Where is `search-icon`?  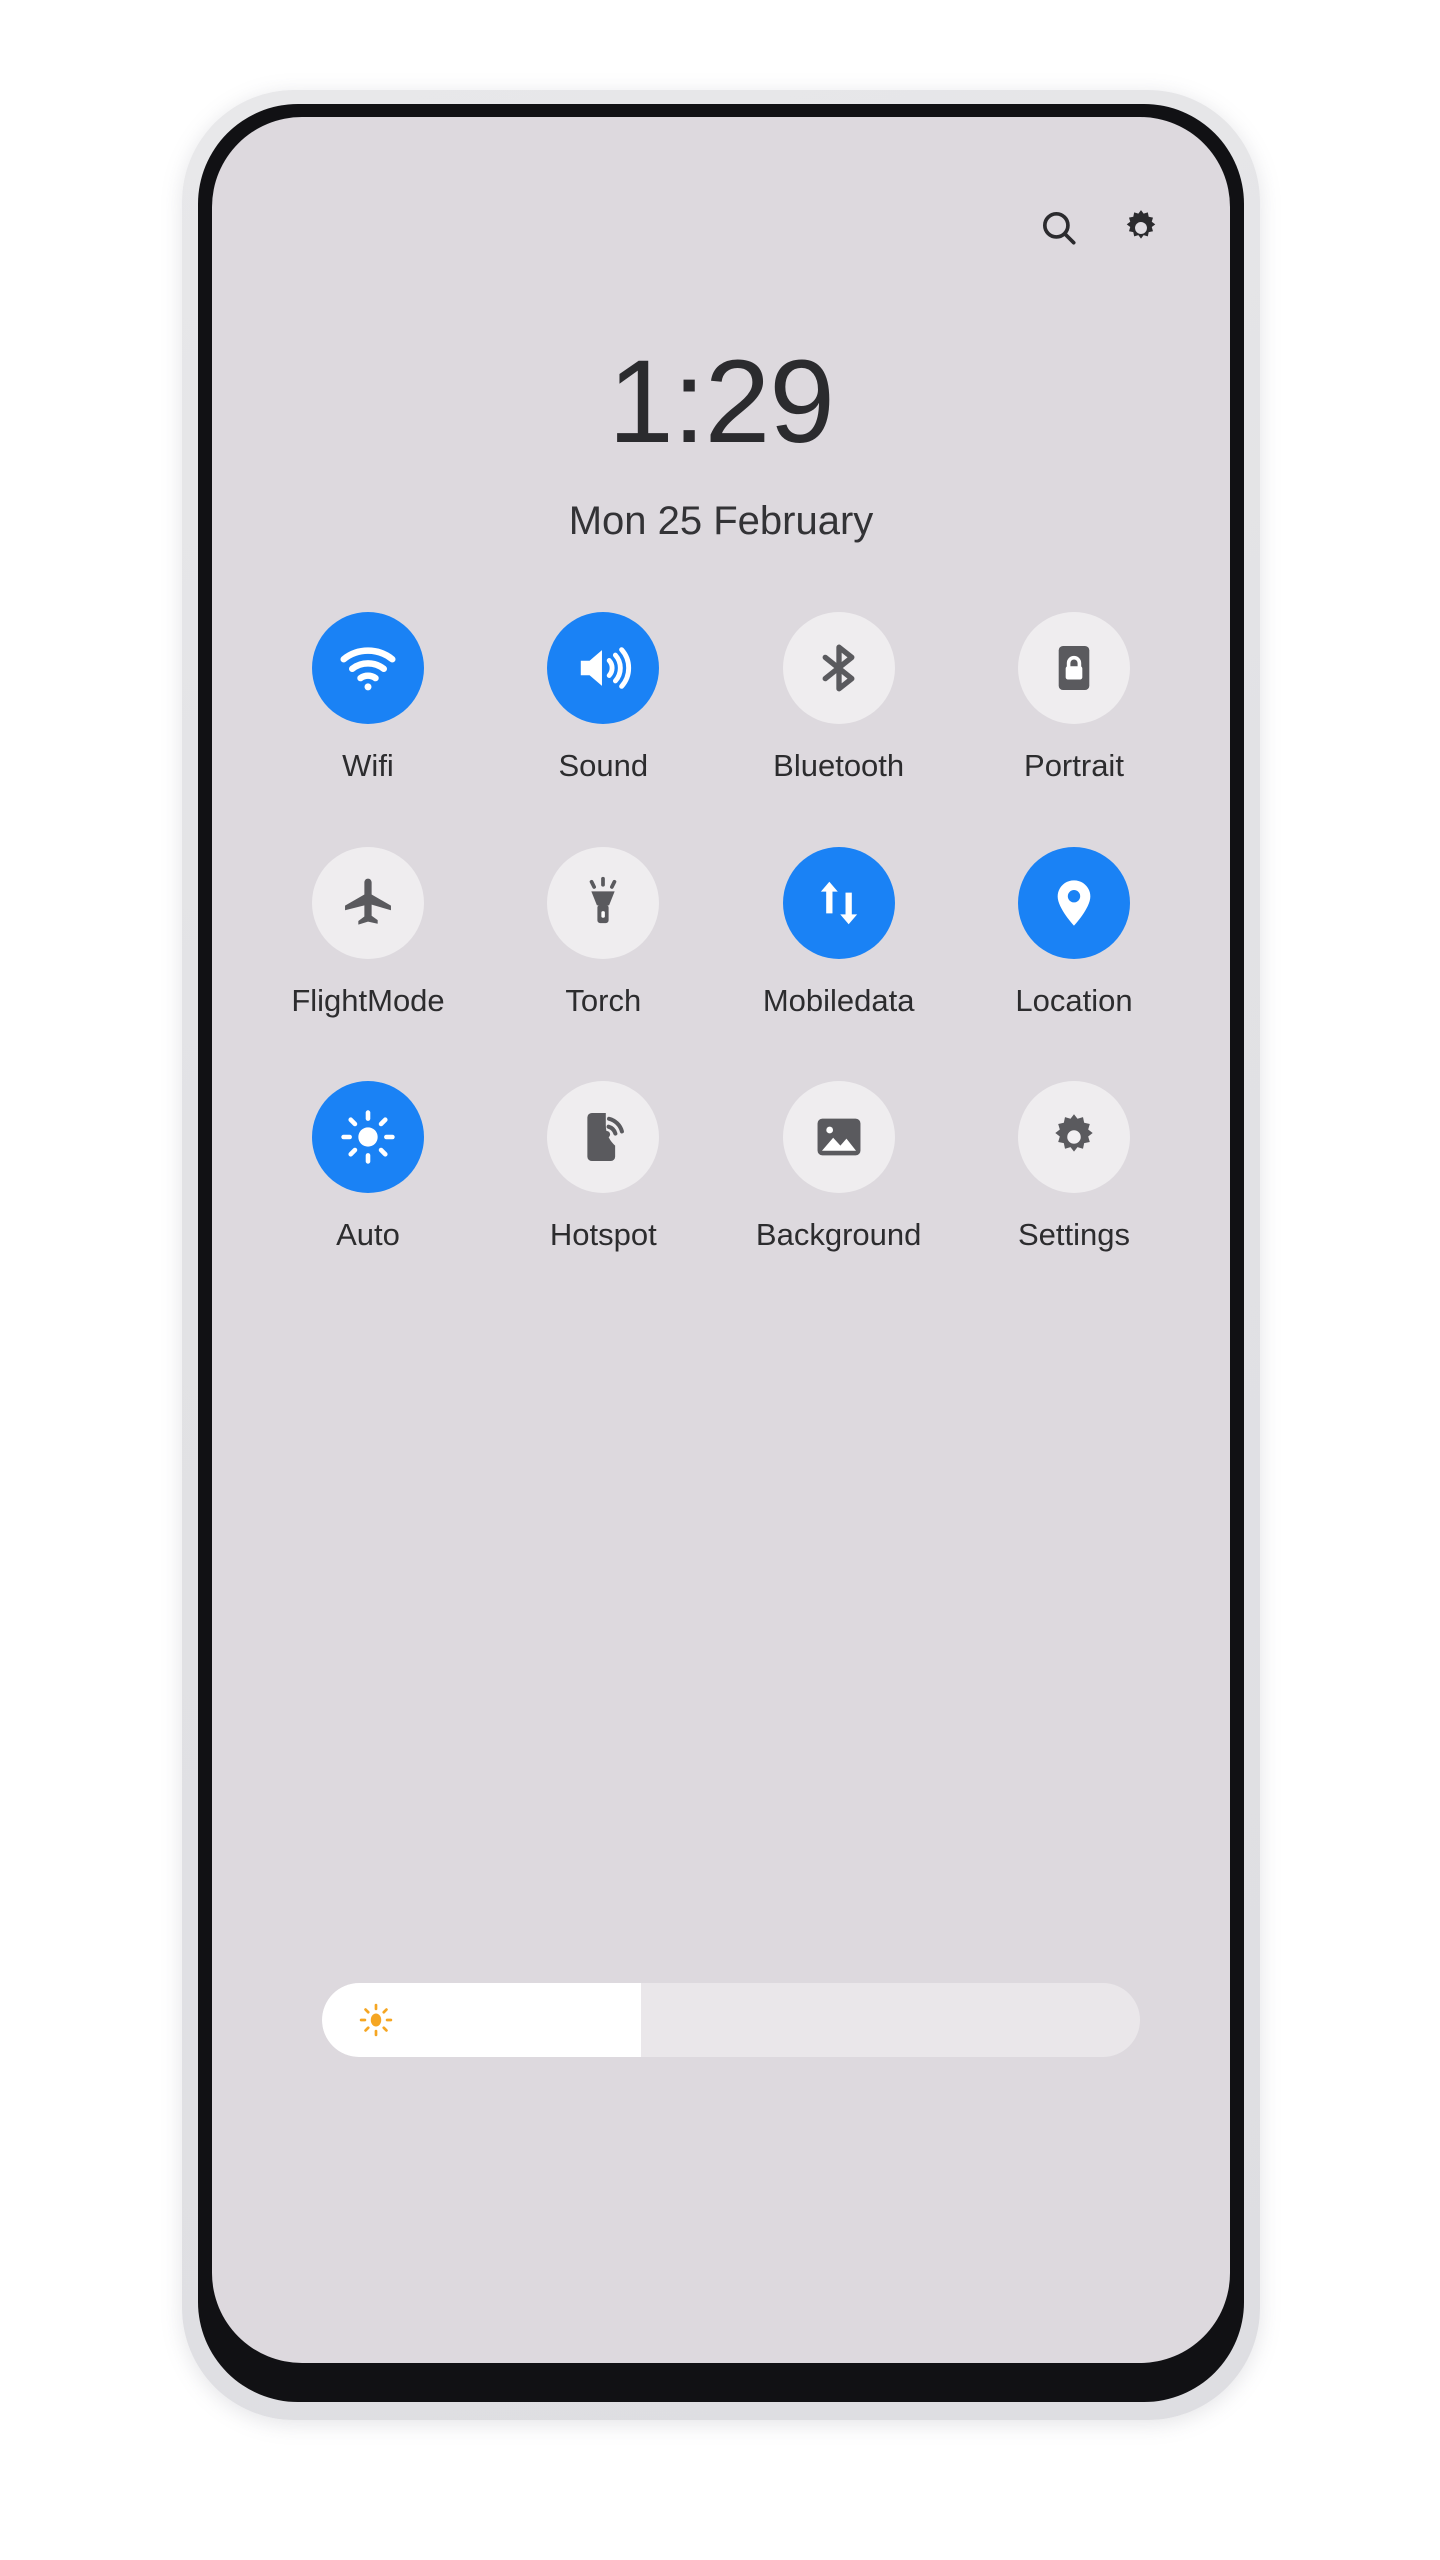
search-icon is located at coordinates (1059, 228).